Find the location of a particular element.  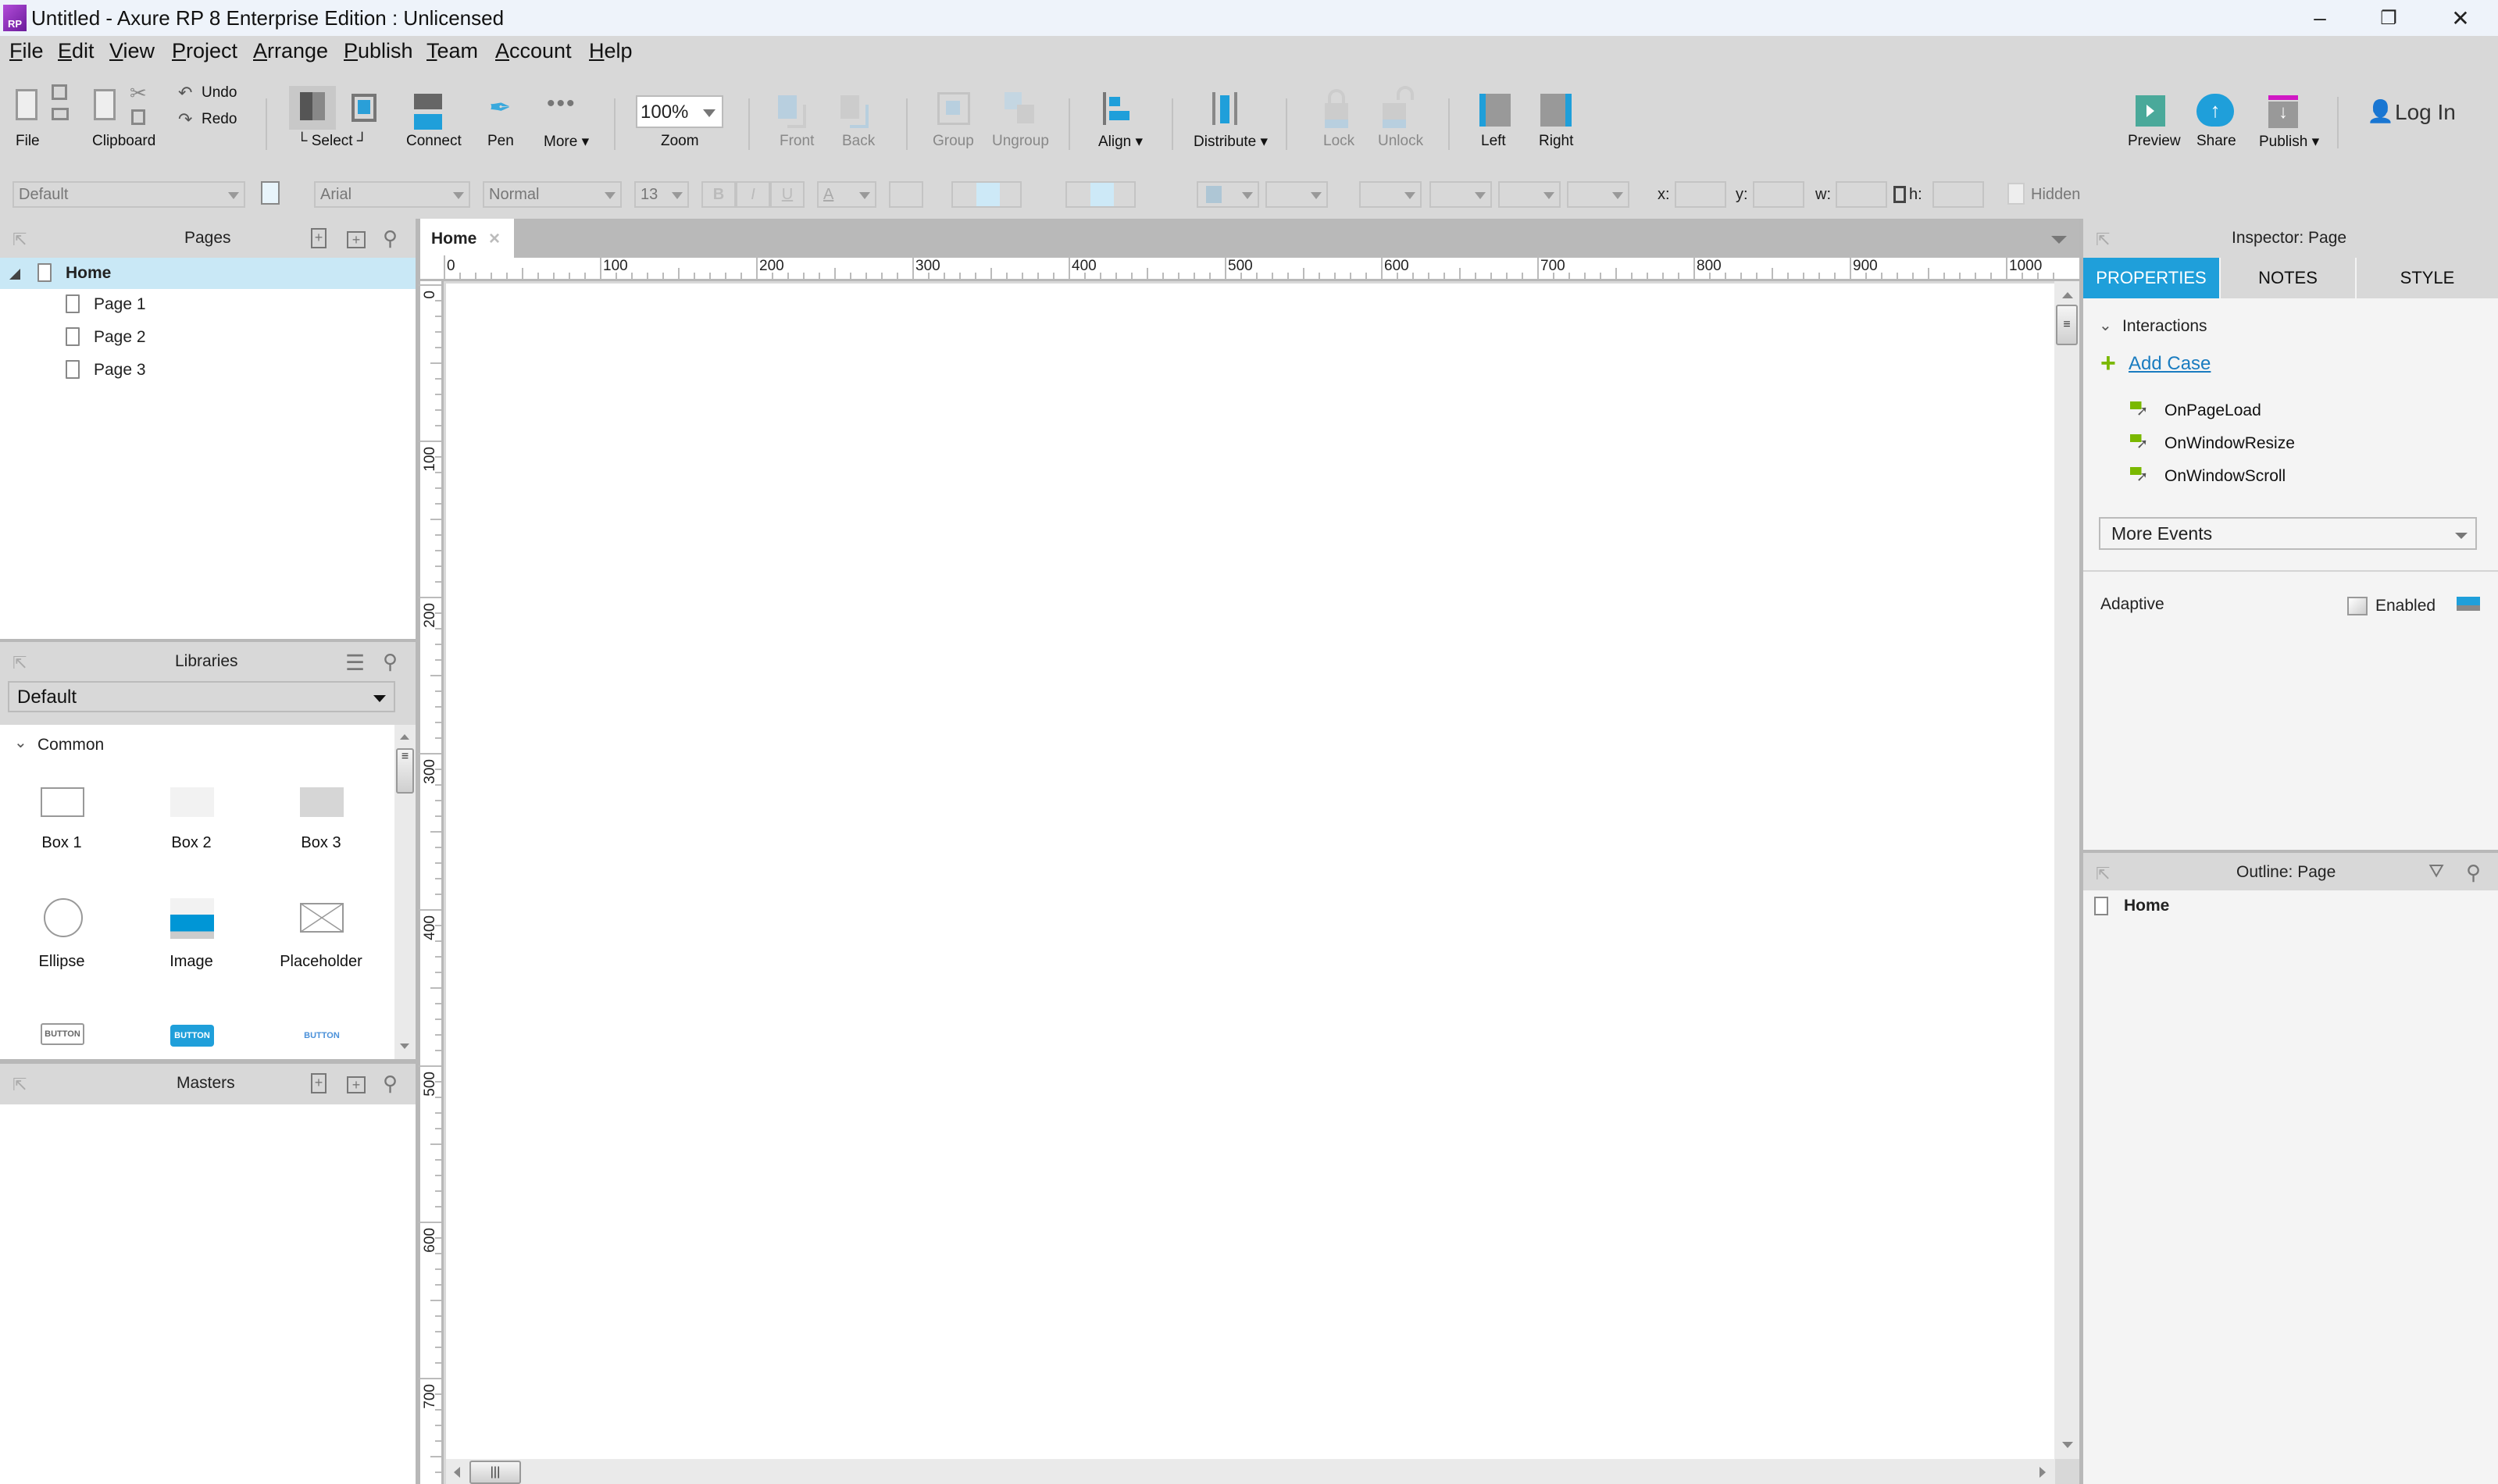

canvas-vscroll-thumb: ≡ is located at coordinates (2067, 325).